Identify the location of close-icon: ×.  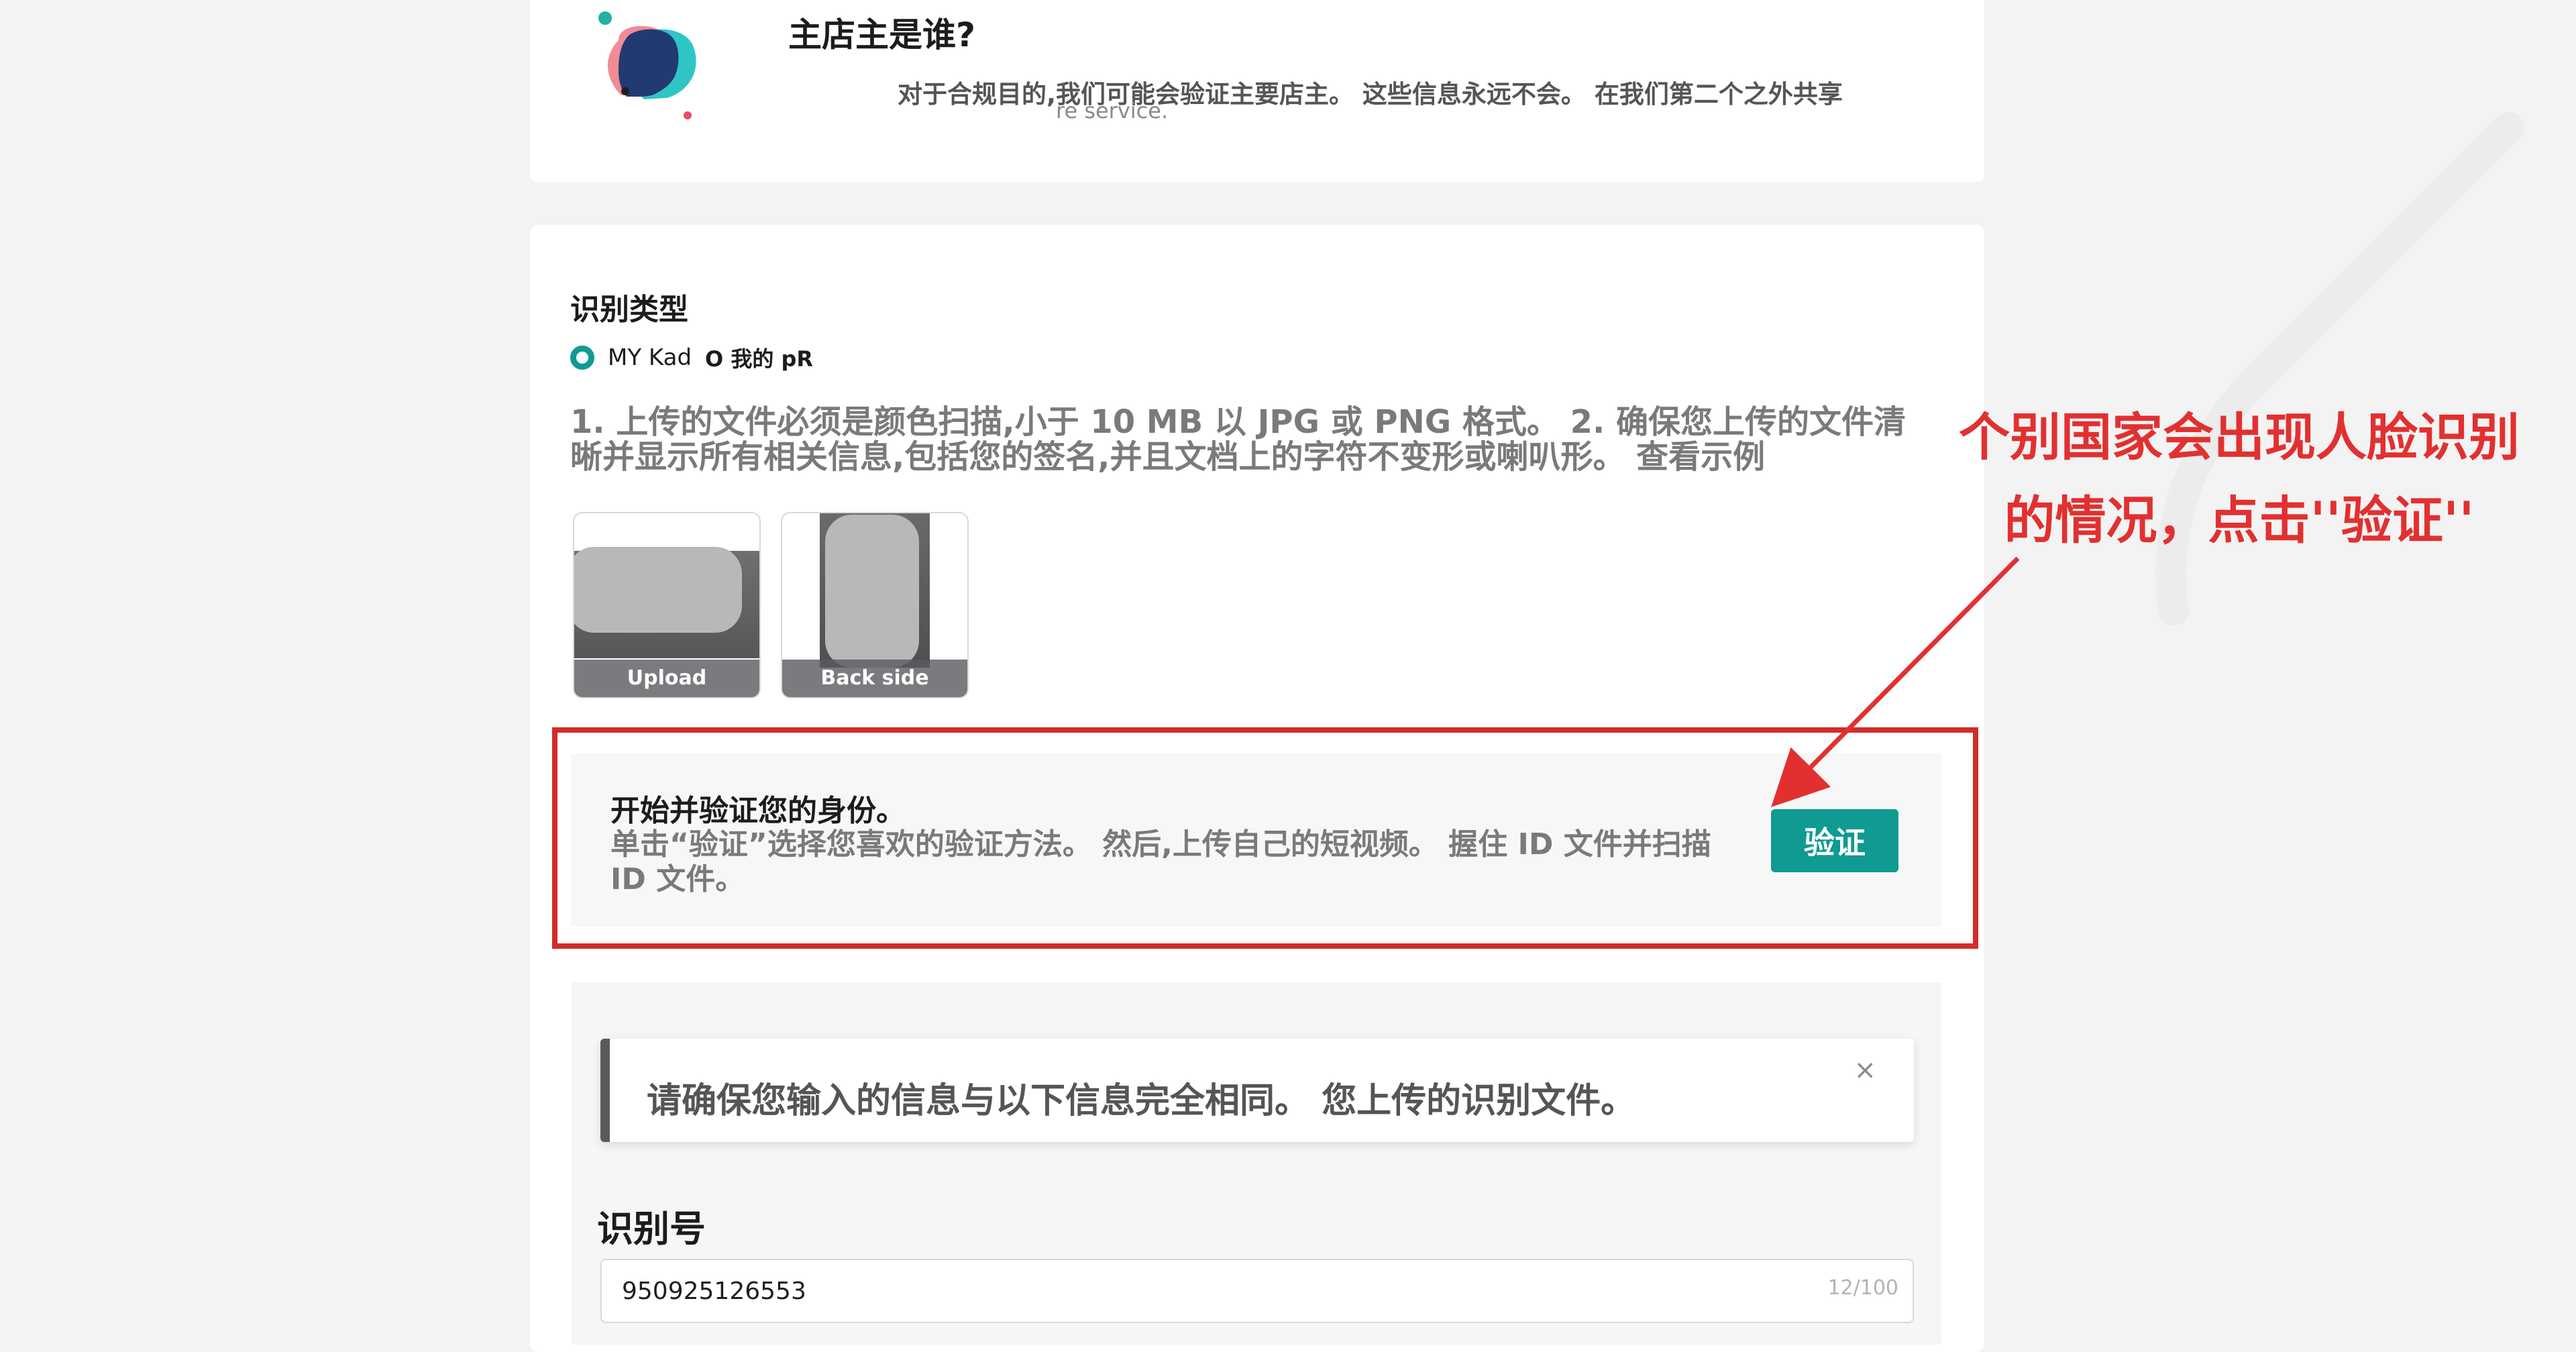
(1865, 1070).